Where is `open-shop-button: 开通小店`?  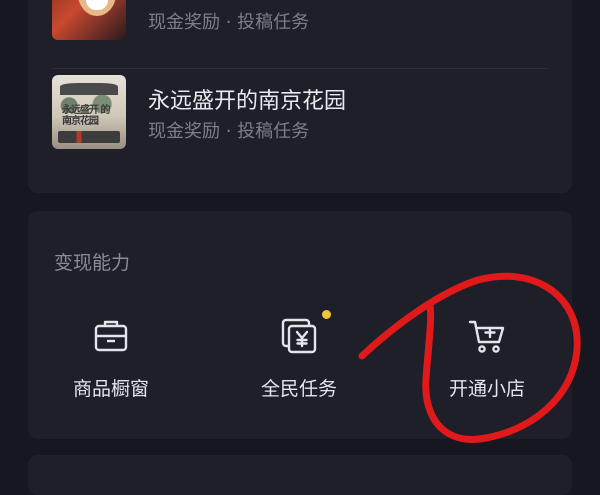 open-shop-button: 开通小店 is located at coordinates (487, 366).